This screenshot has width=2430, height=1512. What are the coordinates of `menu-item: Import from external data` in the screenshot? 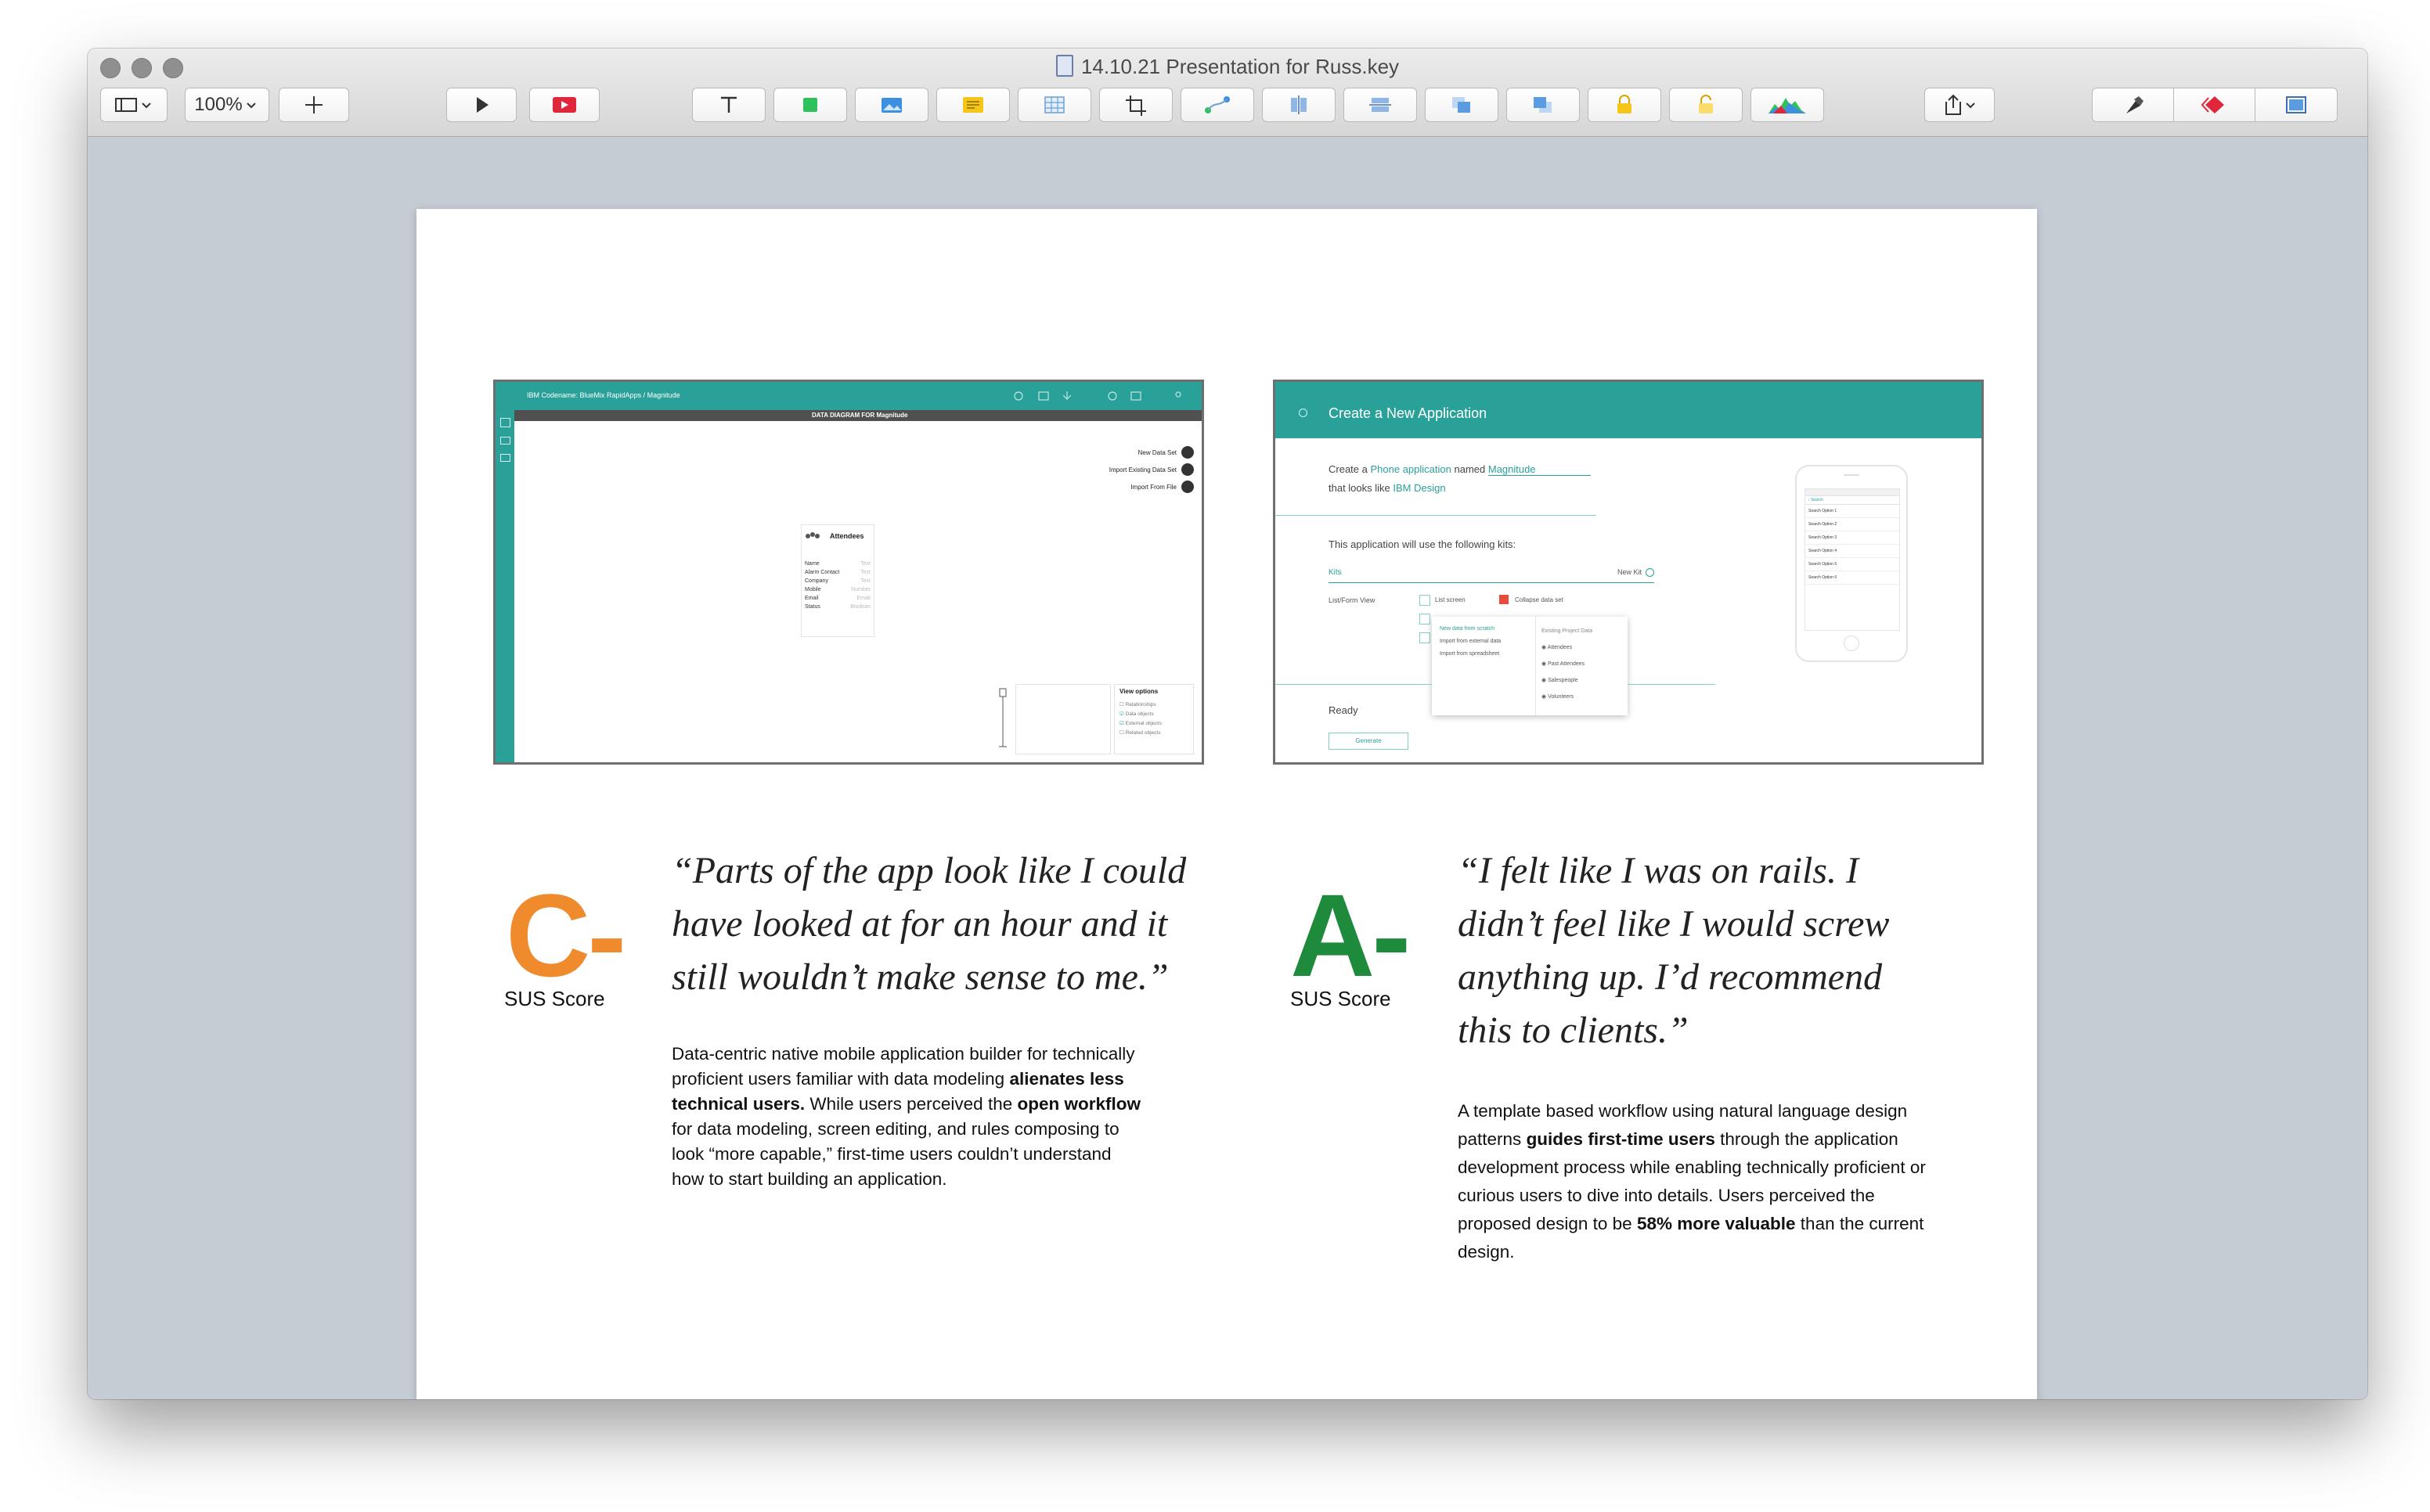 It's located at (1471, 641).